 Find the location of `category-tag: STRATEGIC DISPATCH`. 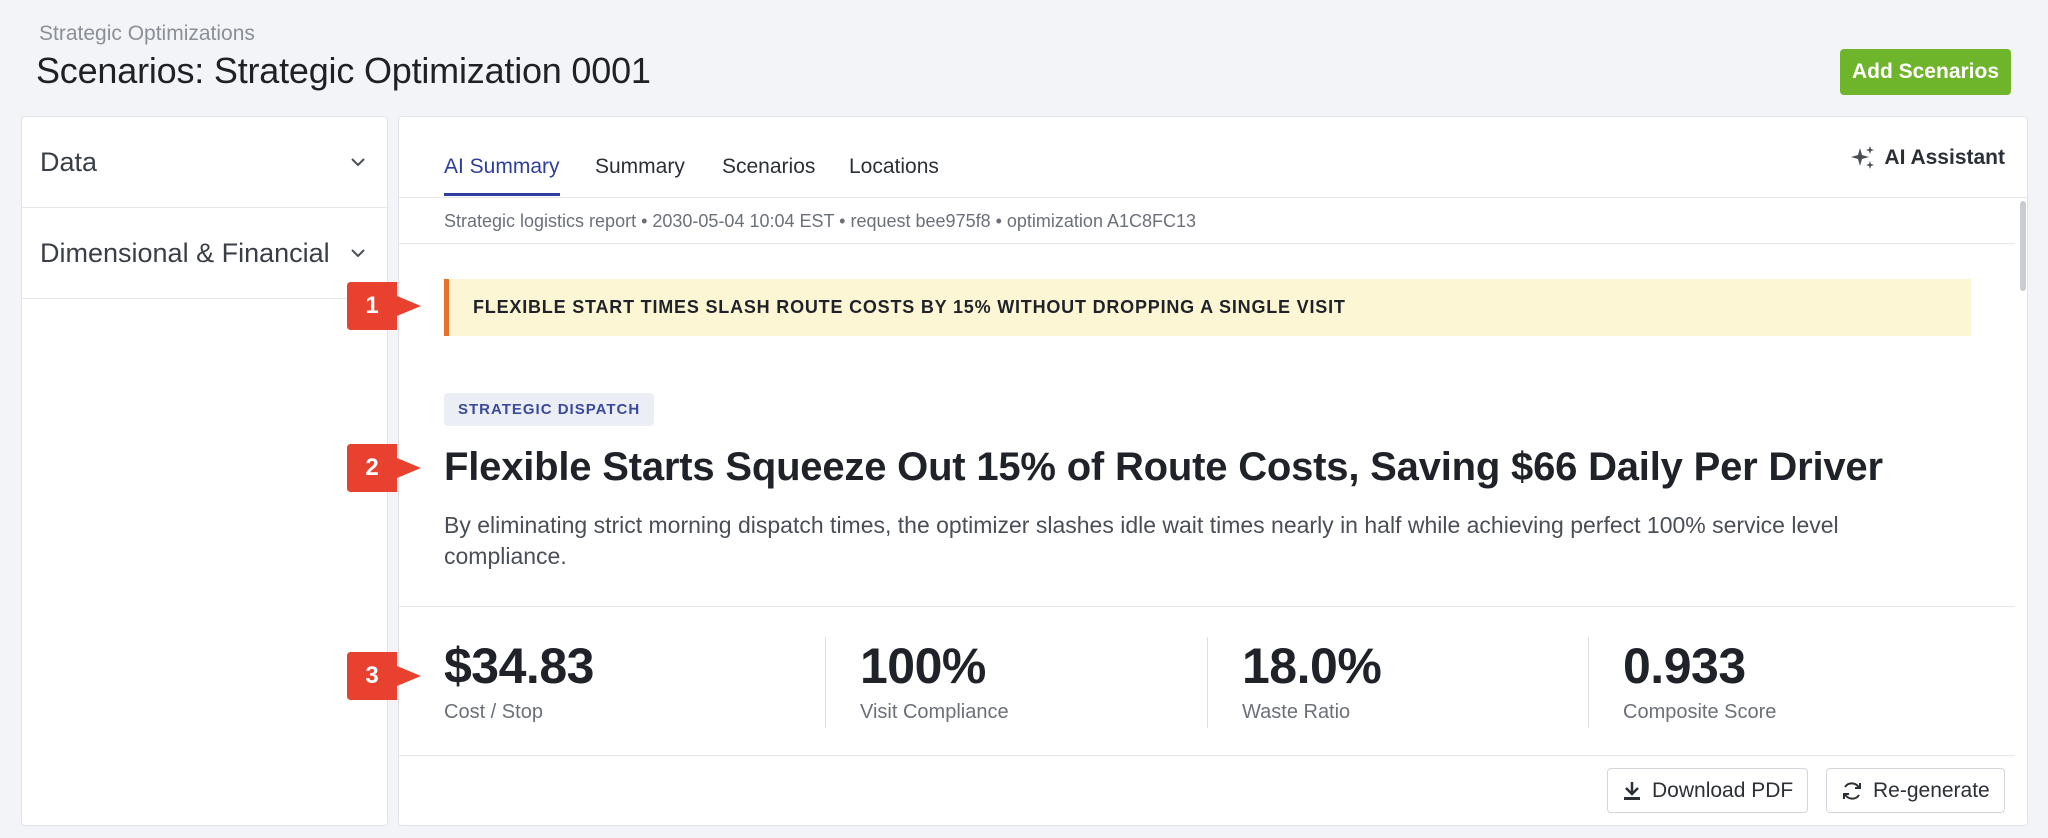

category-tag: STRATEGIC DISPATCH is located at coordinates (549, 409).